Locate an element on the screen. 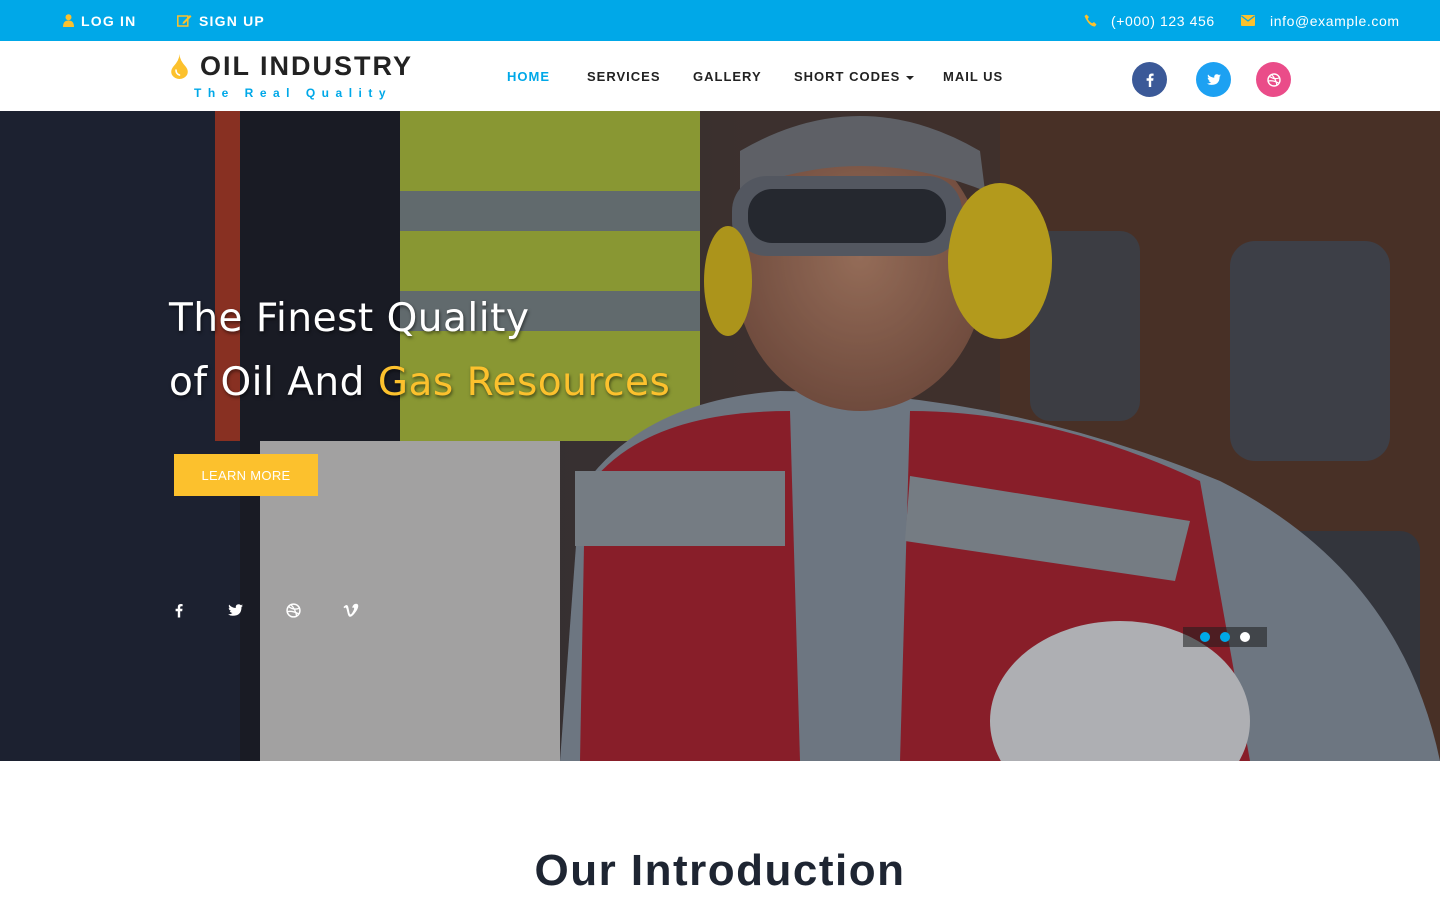 The height and width of the screenshot is (900, 1440). nav-short-codes: SHORT CODES is located at coordinates (854, 76).